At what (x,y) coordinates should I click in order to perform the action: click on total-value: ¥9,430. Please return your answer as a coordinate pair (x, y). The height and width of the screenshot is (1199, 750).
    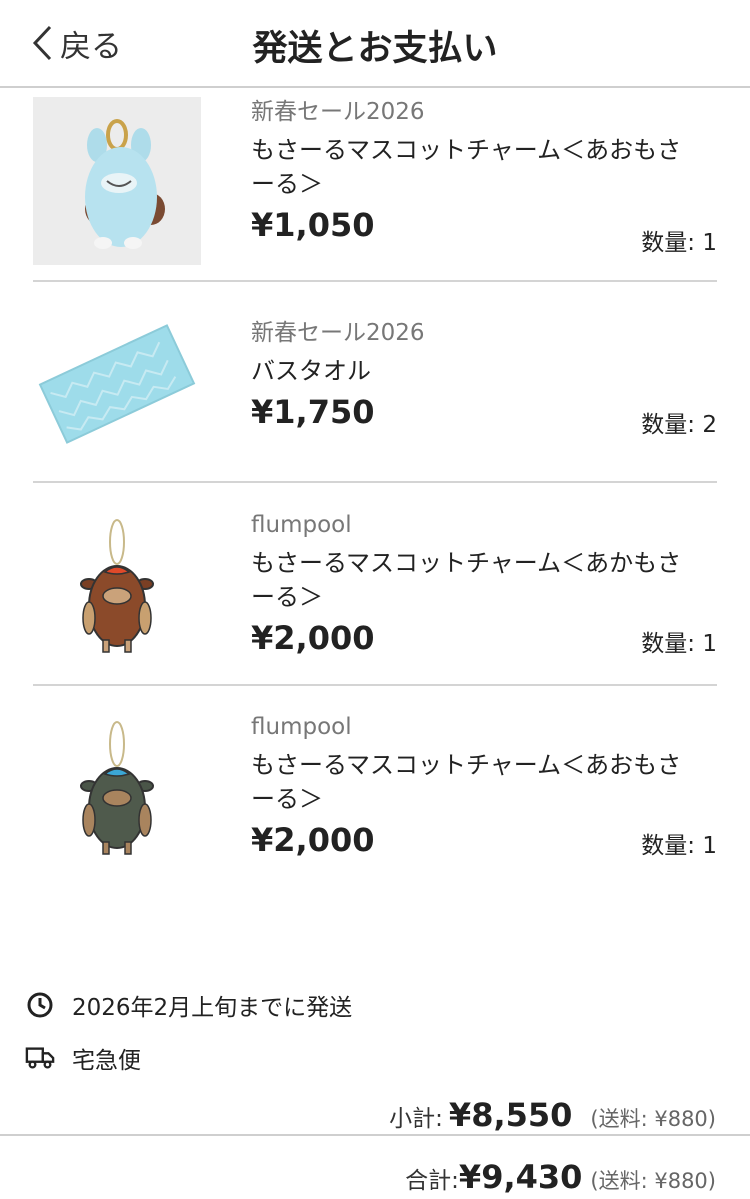
    Looking at the image, I should click on (520, 1177).